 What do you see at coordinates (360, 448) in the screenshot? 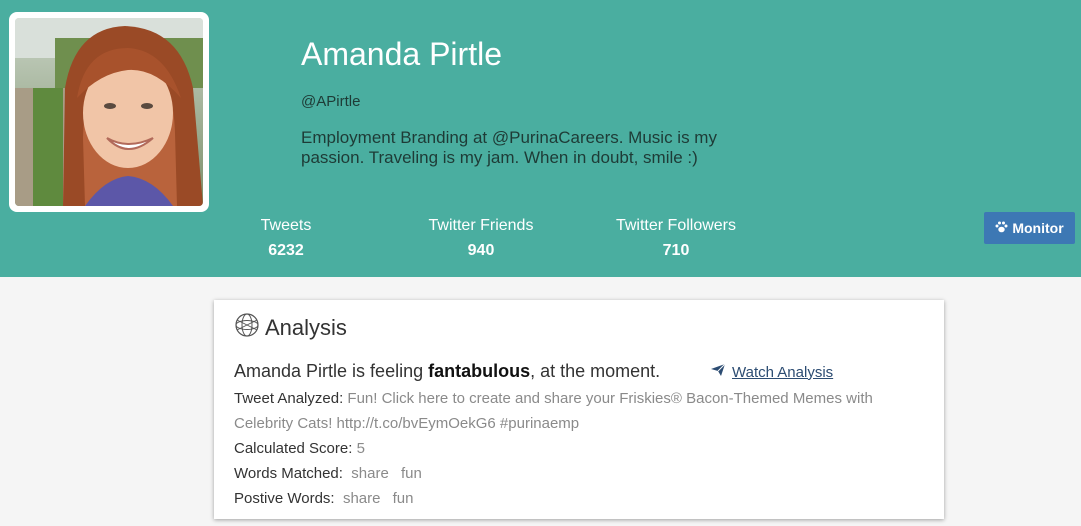
I see `score-value: 5` at bounding box center [360, 448].